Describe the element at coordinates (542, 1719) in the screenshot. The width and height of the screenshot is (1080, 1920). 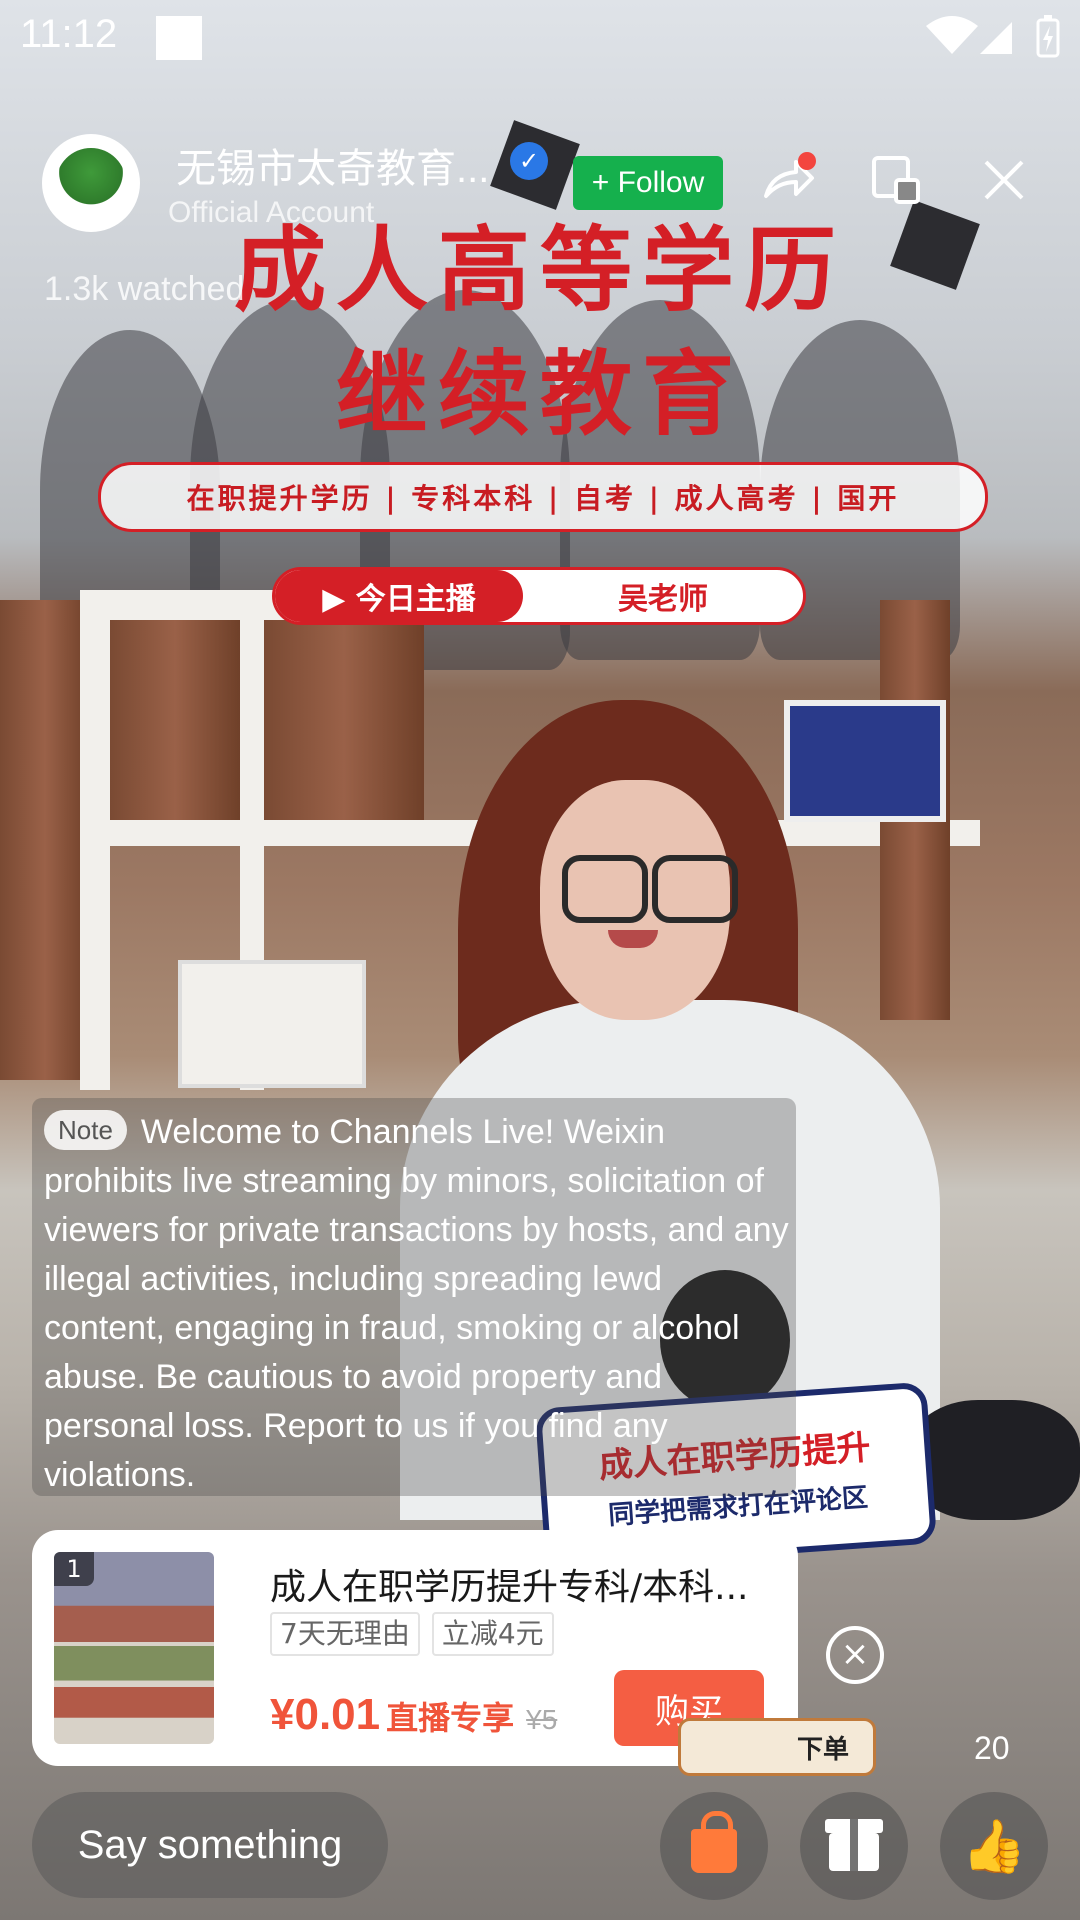
I see `original-price: ¥5` at that location.